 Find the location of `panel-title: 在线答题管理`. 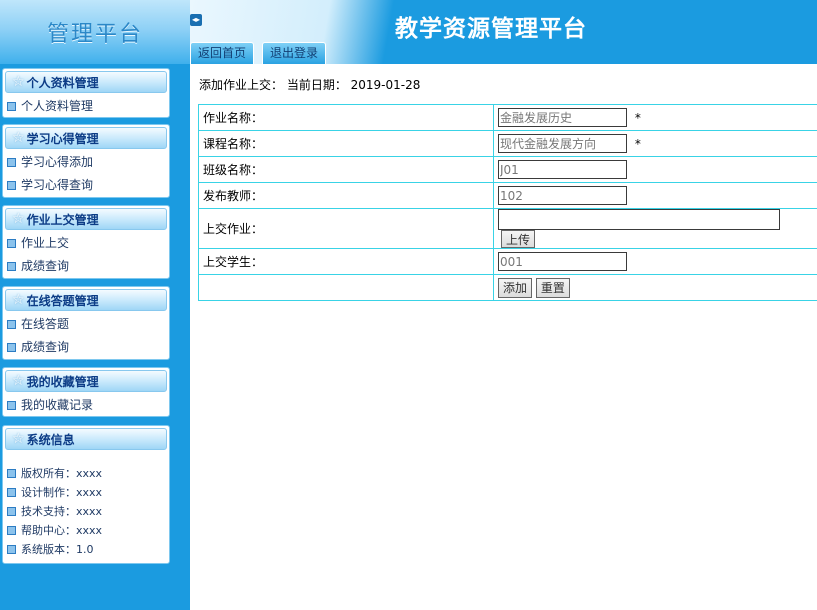

panel-title: 在线答题管理 is located at coordinates (62, 300).